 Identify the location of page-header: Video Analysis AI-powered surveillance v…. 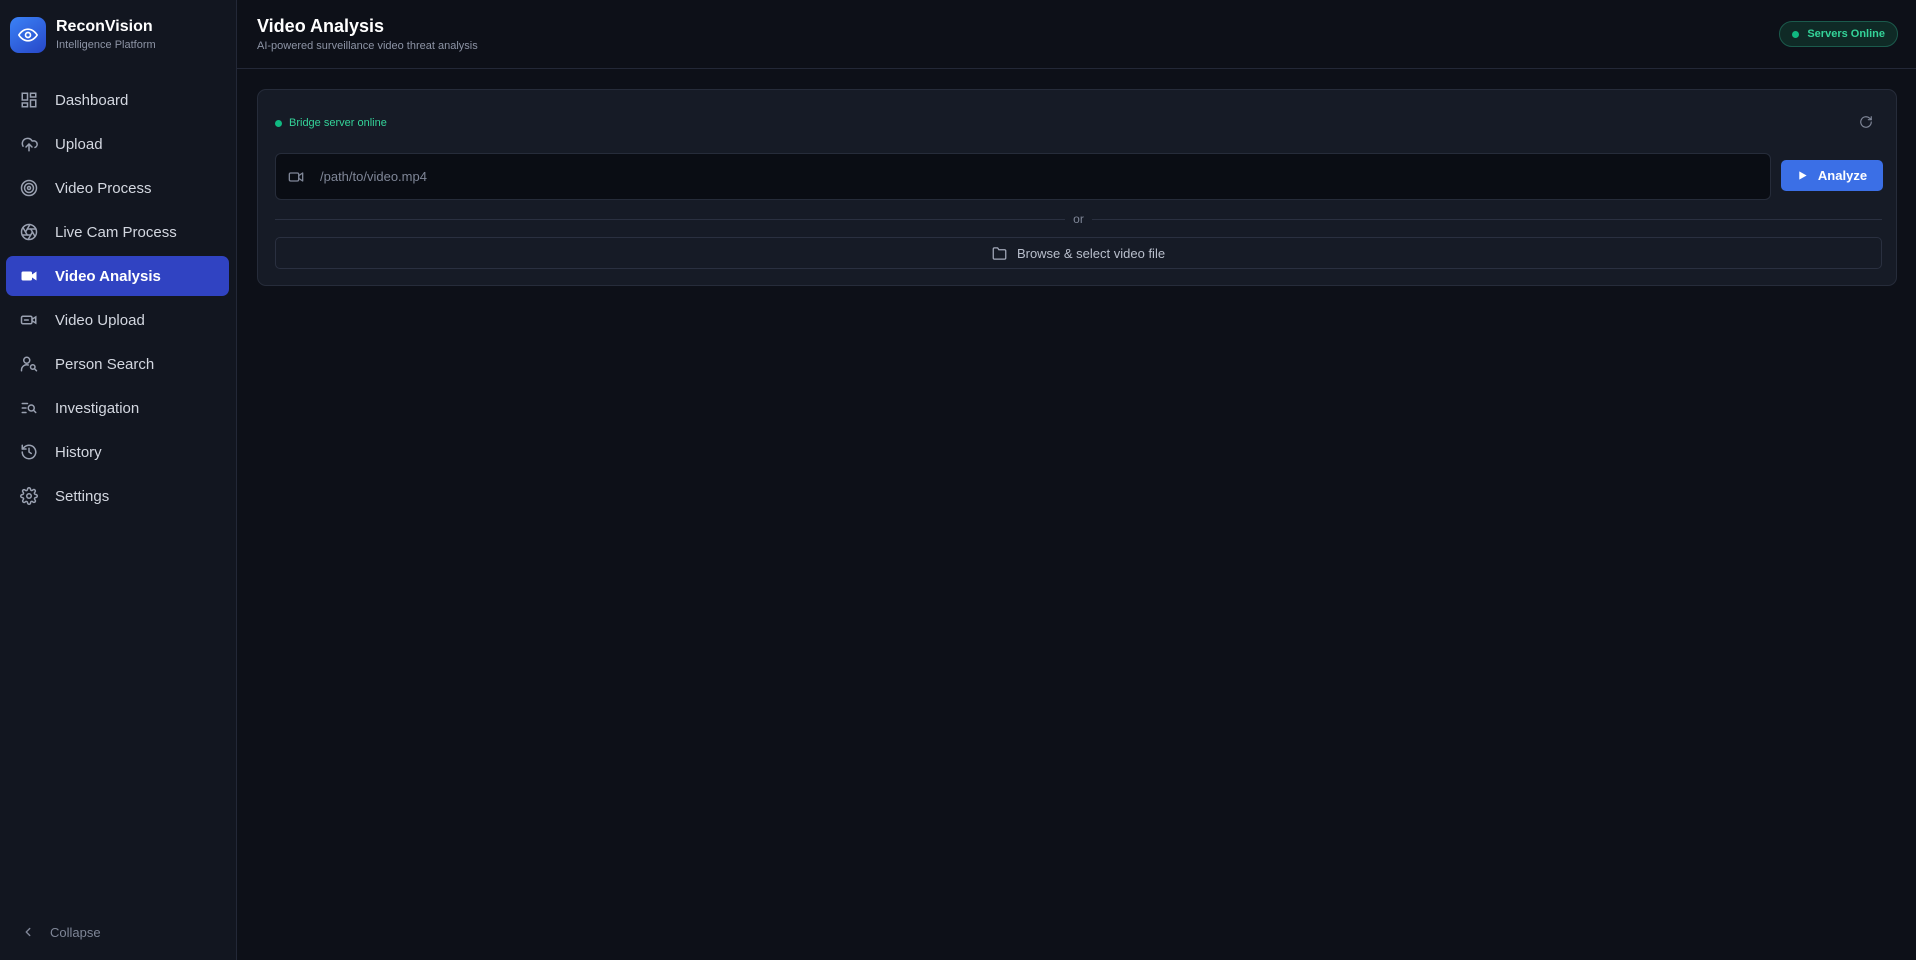
(1076, 34).